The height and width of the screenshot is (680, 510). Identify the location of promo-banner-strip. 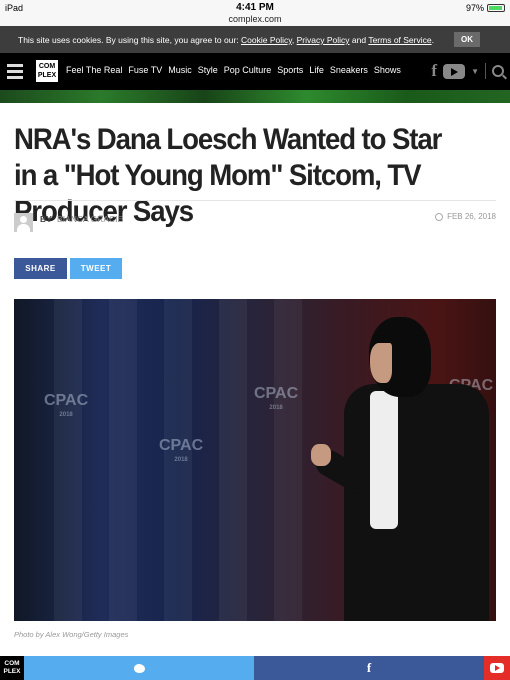
(255, 96).